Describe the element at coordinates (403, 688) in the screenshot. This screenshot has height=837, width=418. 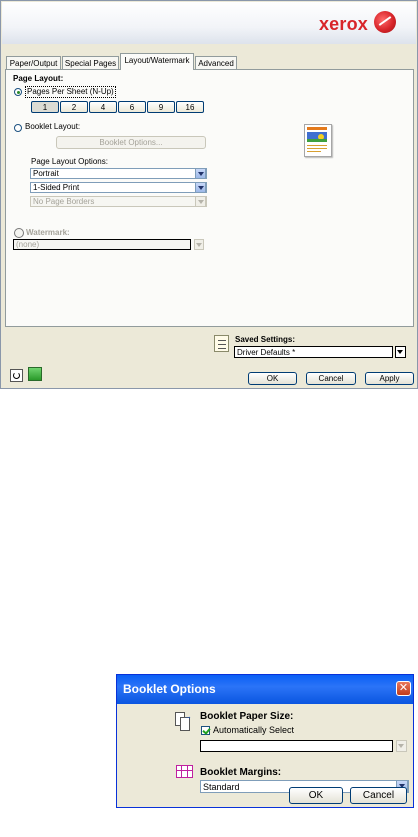
I see `close-icon: ✕` at that location.